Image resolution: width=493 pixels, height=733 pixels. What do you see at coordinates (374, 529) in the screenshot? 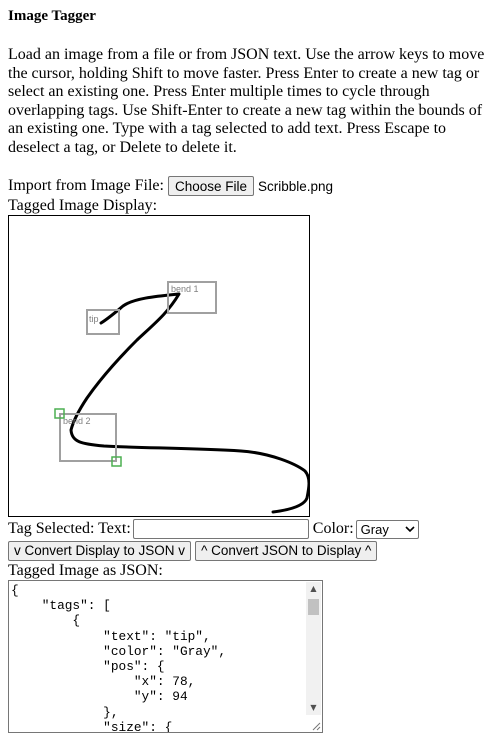
I see `color-select-value: Gray` at bounding box center [374, 529].